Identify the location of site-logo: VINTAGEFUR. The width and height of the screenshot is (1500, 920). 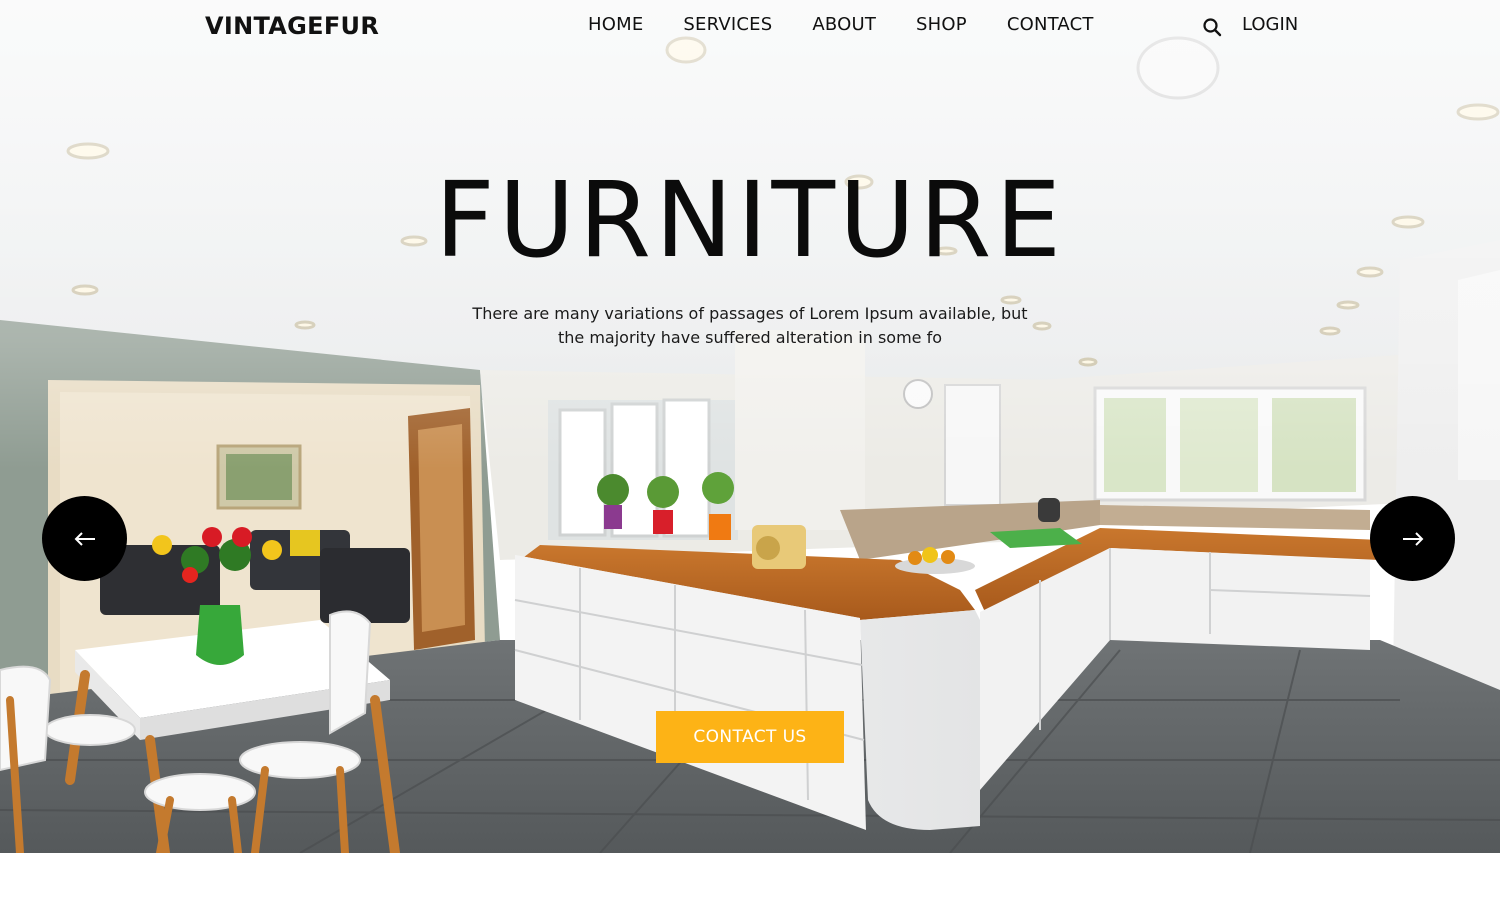
(292, 26).